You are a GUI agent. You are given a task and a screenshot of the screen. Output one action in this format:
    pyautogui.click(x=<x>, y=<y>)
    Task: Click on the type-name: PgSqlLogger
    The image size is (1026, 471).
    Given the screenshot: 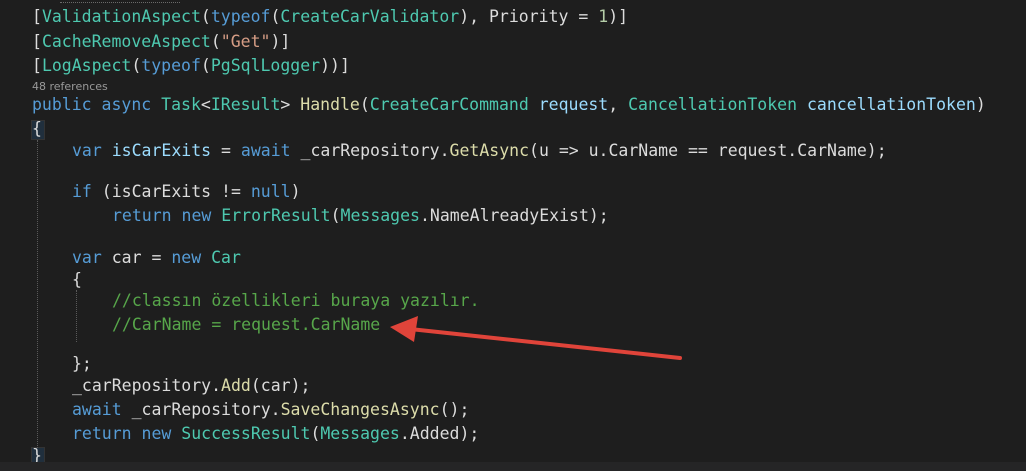 What is the action you would take?
    pyautogui.click(x=265, y=65)
    